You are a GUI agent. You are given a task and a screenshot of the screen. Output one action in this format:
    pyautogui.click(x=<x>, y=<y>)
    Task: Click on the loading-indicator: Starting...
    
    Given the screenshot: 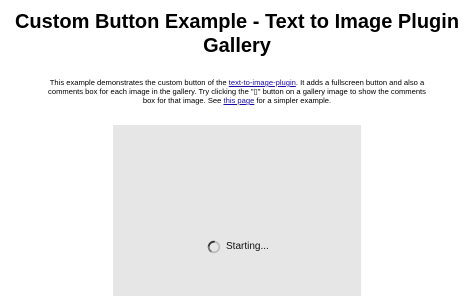 What is the action you would take?
    pyautogui.click(x=238, y=247)
    